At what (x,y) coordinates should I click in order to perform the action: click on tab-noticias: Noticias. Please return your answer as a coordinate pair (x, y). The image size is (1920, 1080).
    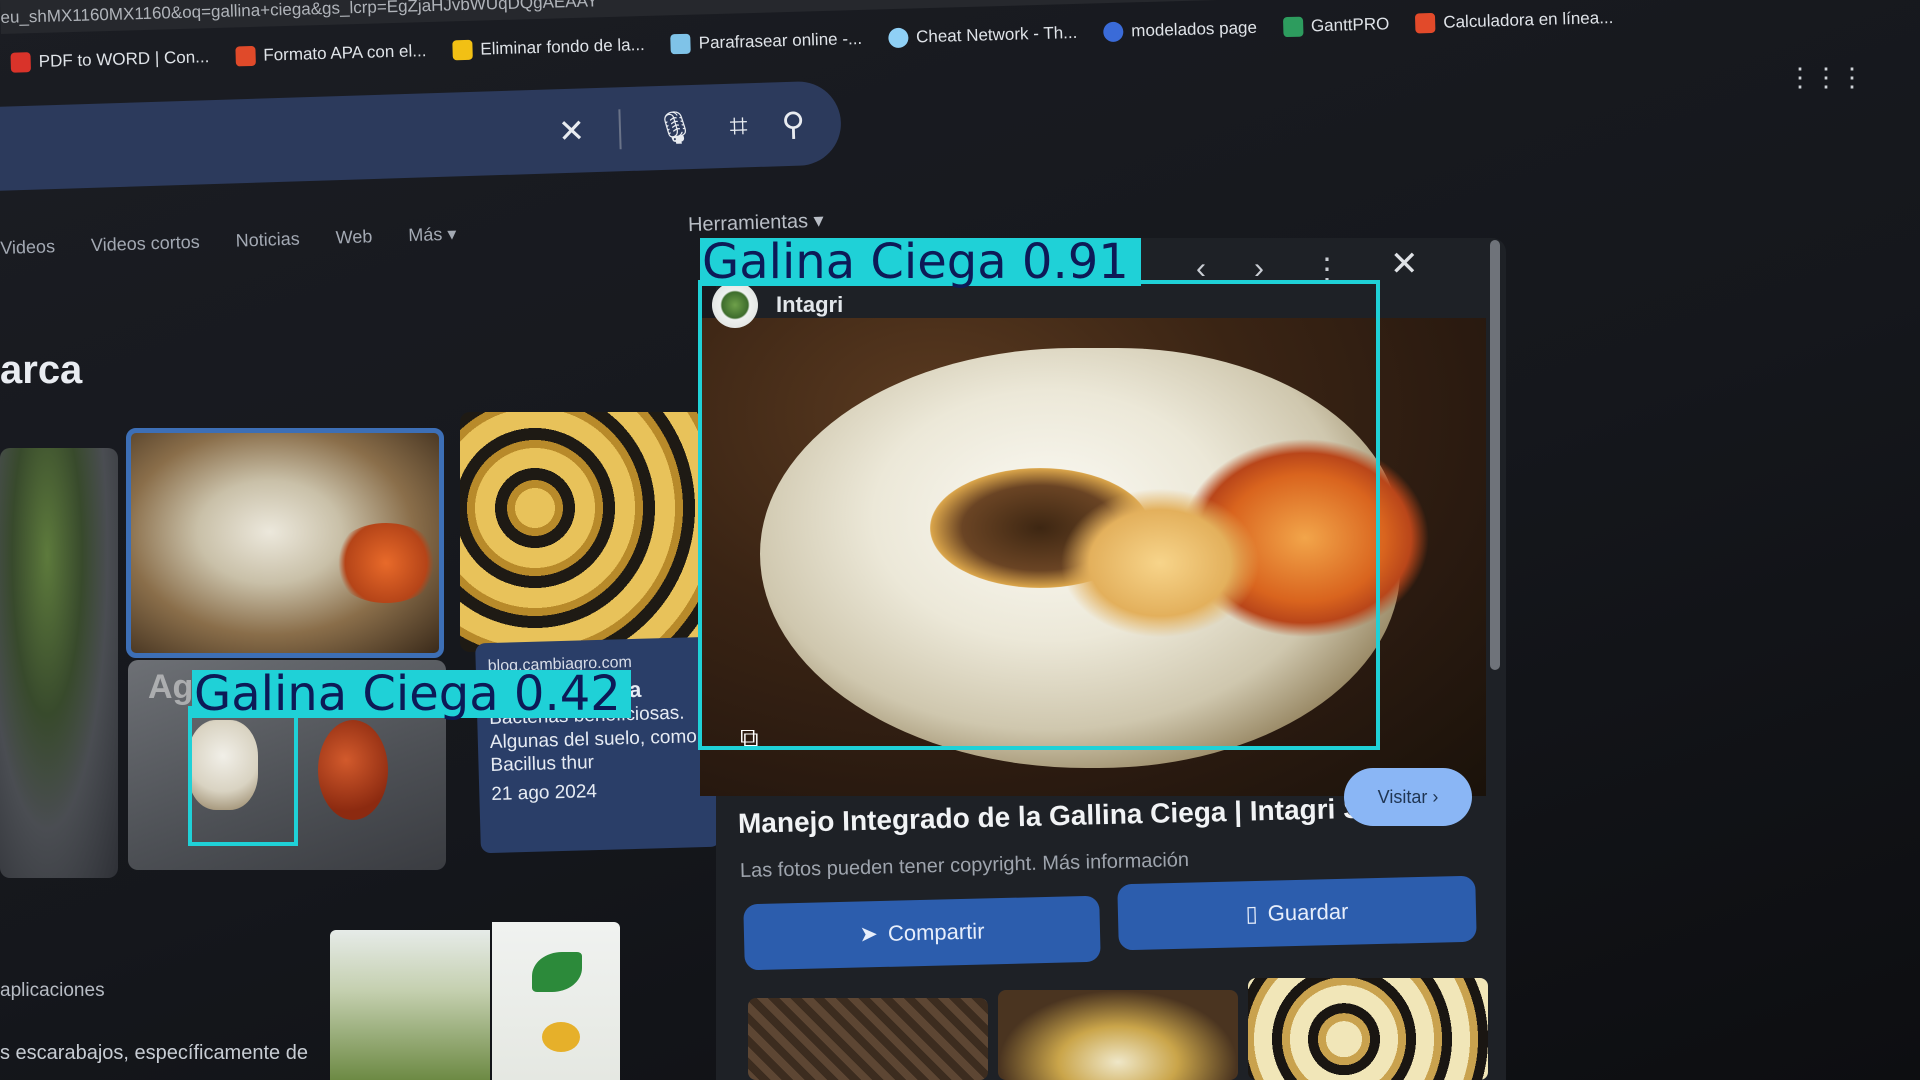
    Looking at the image, I should click on (267, 240).